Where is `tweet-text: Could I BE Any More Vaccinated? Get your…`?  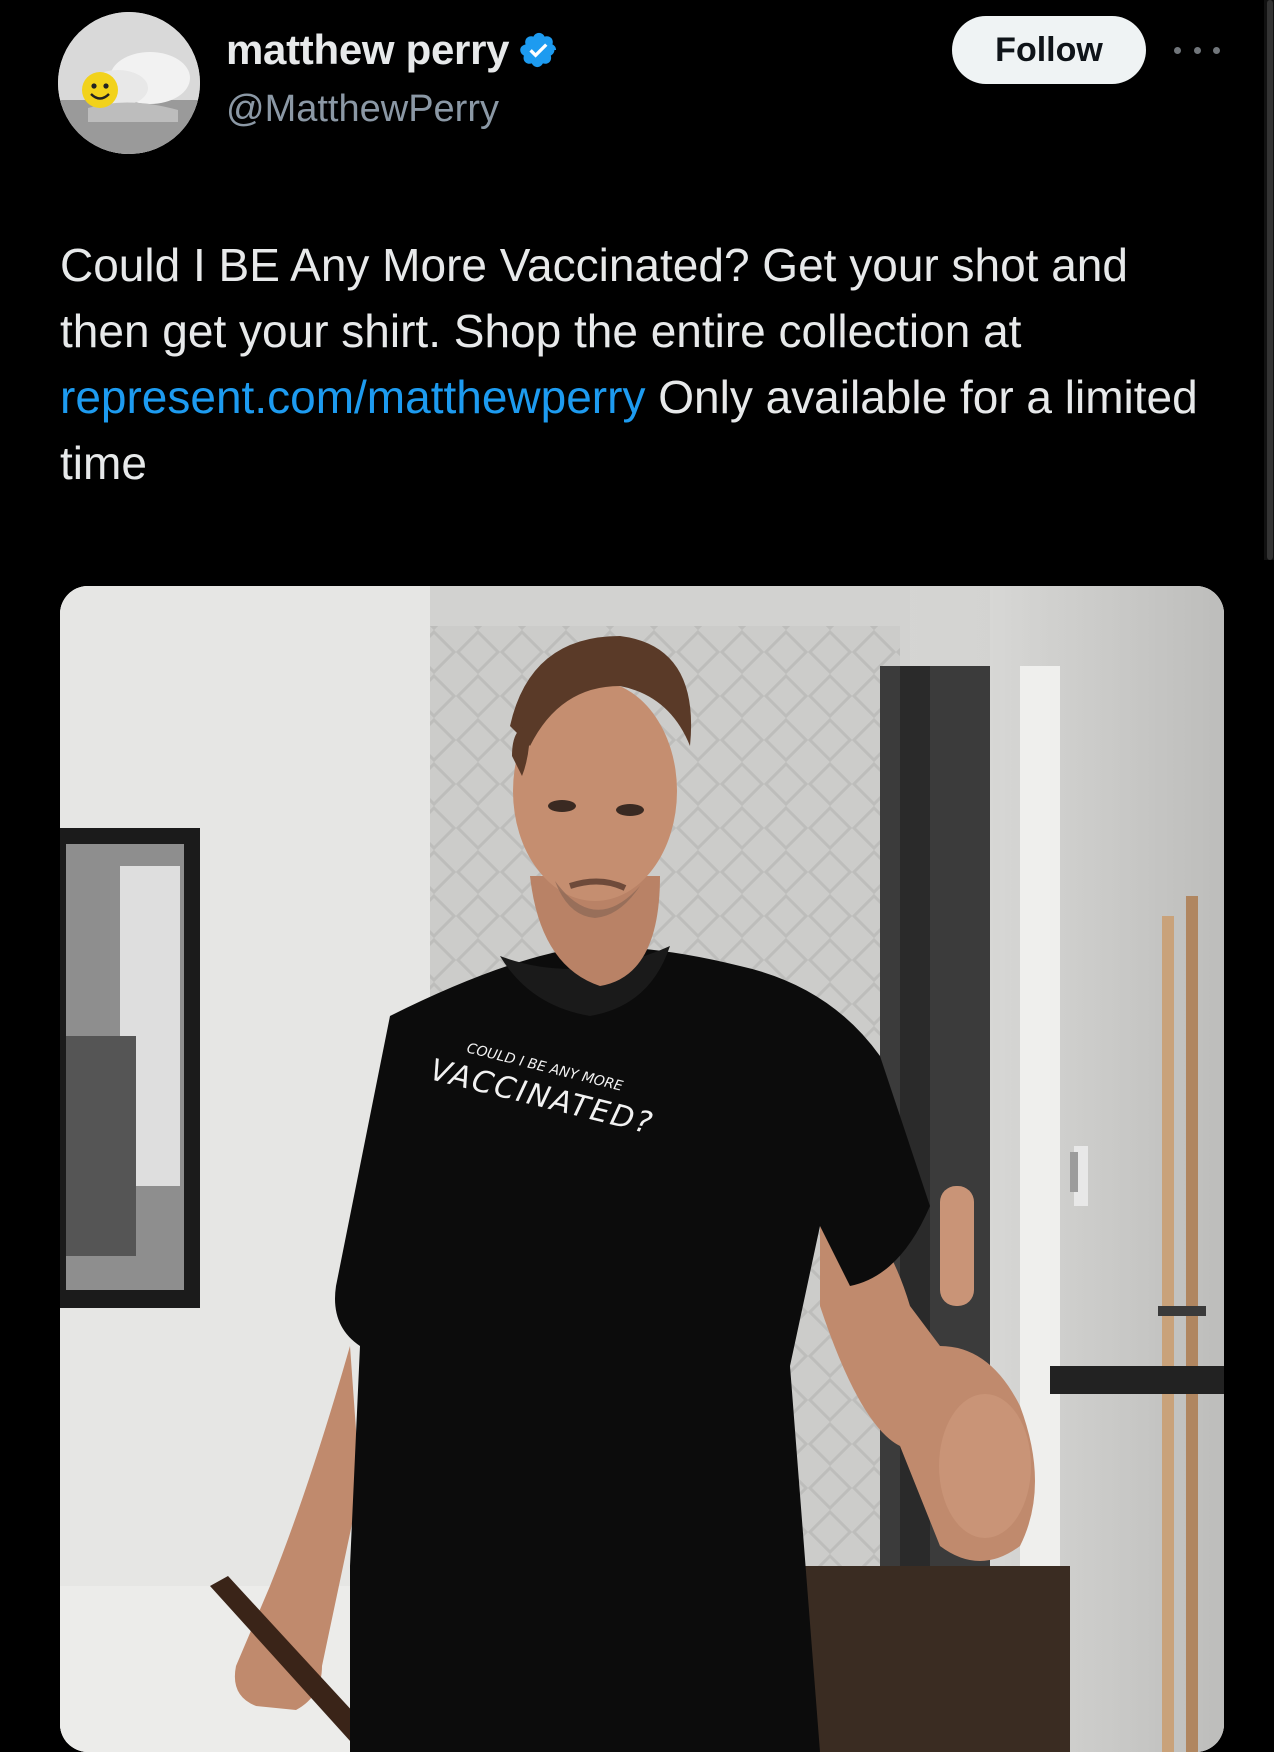
tweet-text: Could I BE Any More Vaccinated? Get your… is located at coordinates (640, 364).